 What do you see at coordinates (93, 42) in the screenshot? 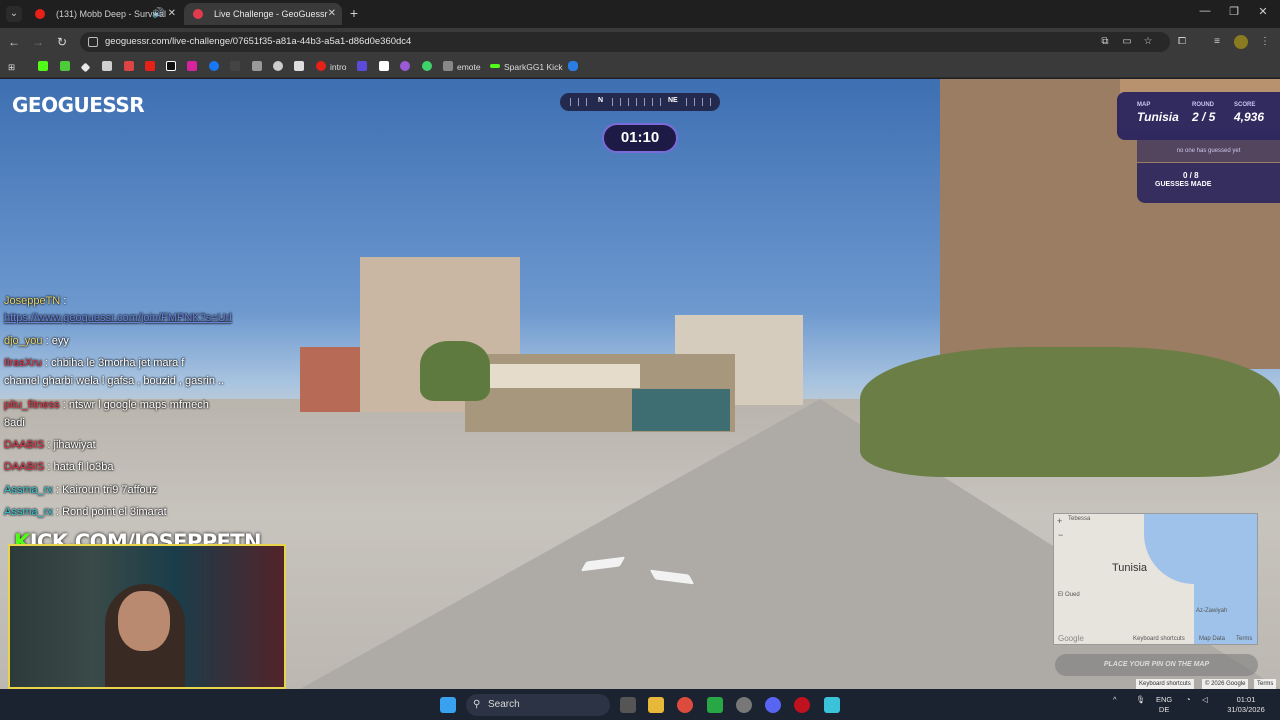
I see `site-info-icon` at bounding box center [93, 42].